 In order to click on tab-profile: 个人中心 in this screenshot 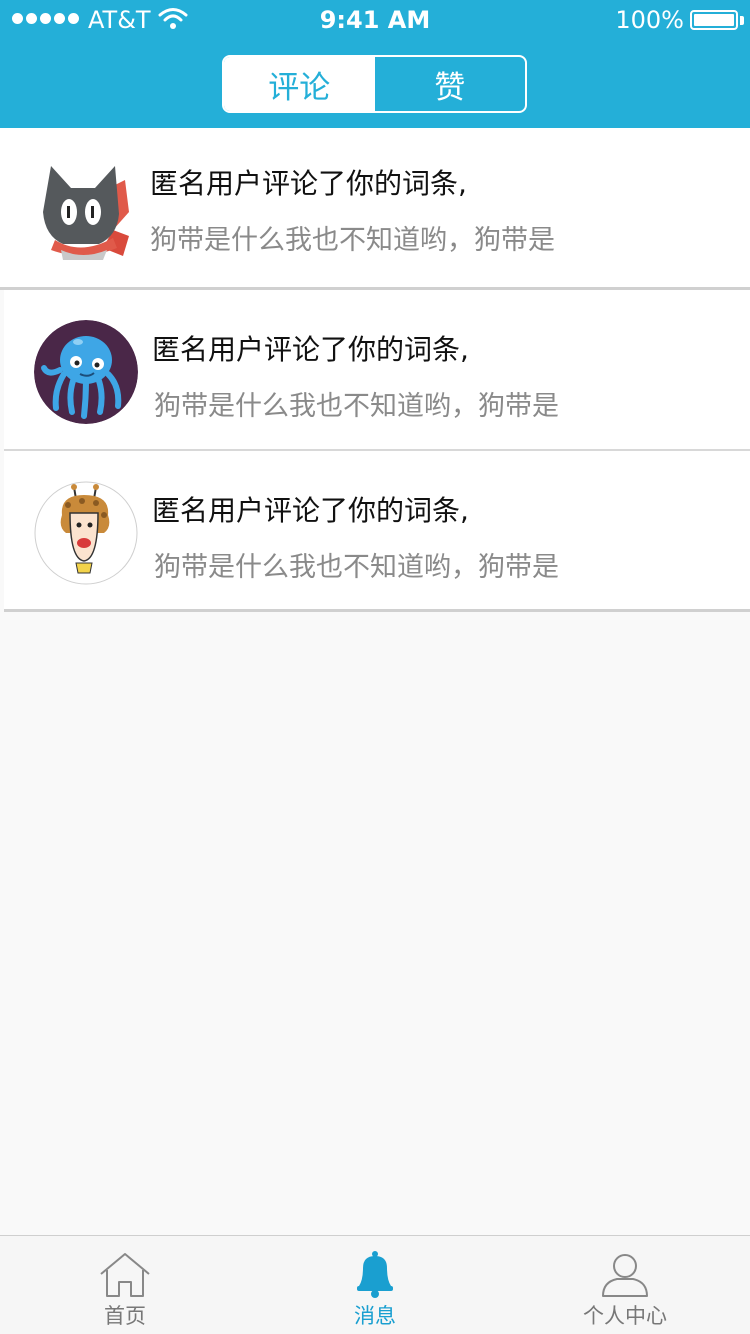, I will do `click(625, 1285)`.